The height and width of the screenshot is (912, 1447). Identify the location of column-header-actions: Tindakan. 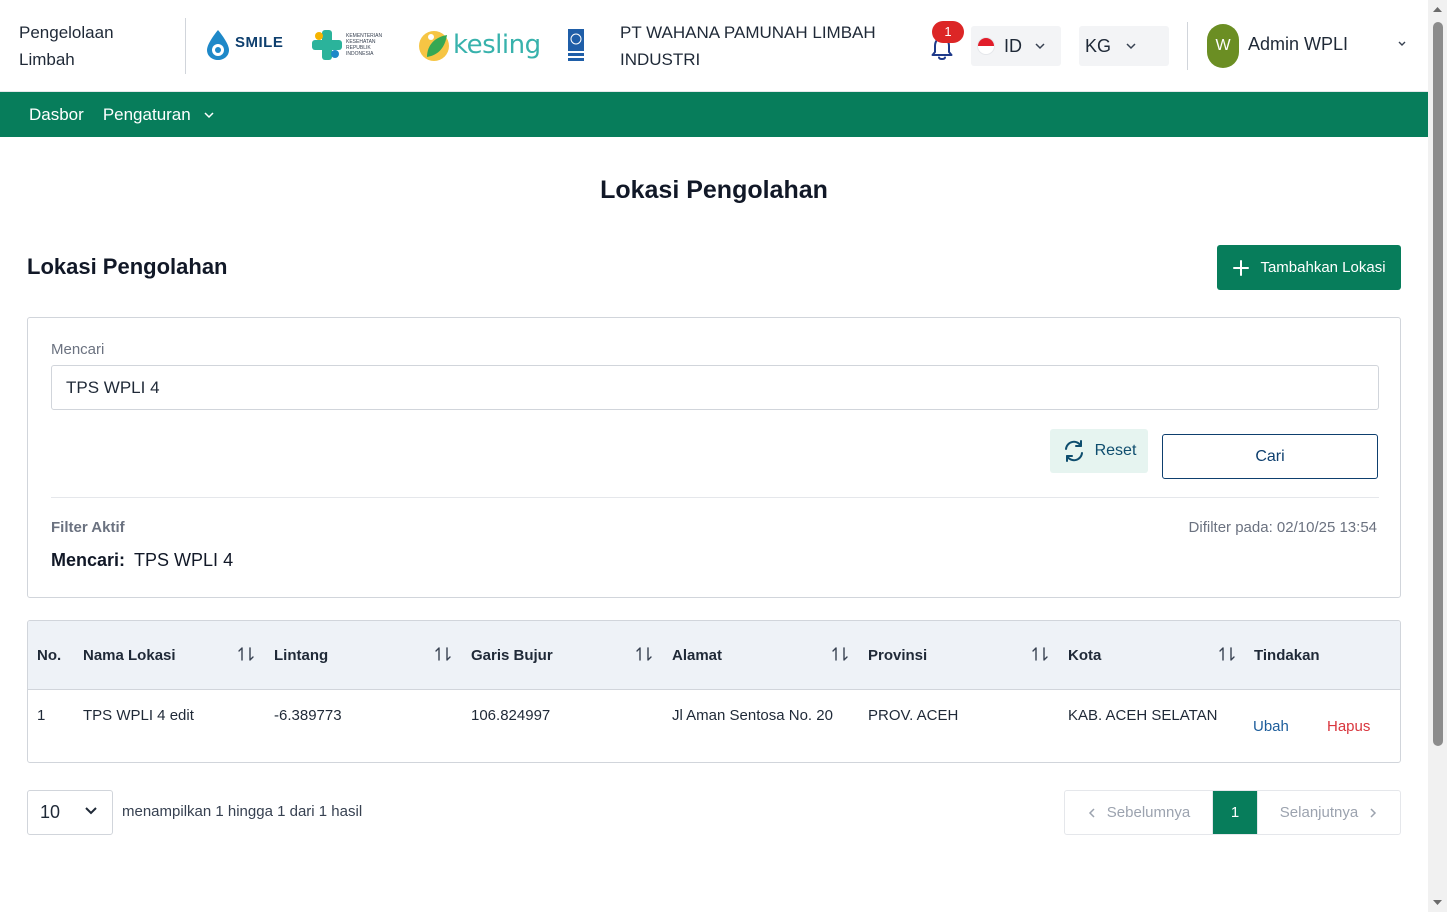
(1287, 655).